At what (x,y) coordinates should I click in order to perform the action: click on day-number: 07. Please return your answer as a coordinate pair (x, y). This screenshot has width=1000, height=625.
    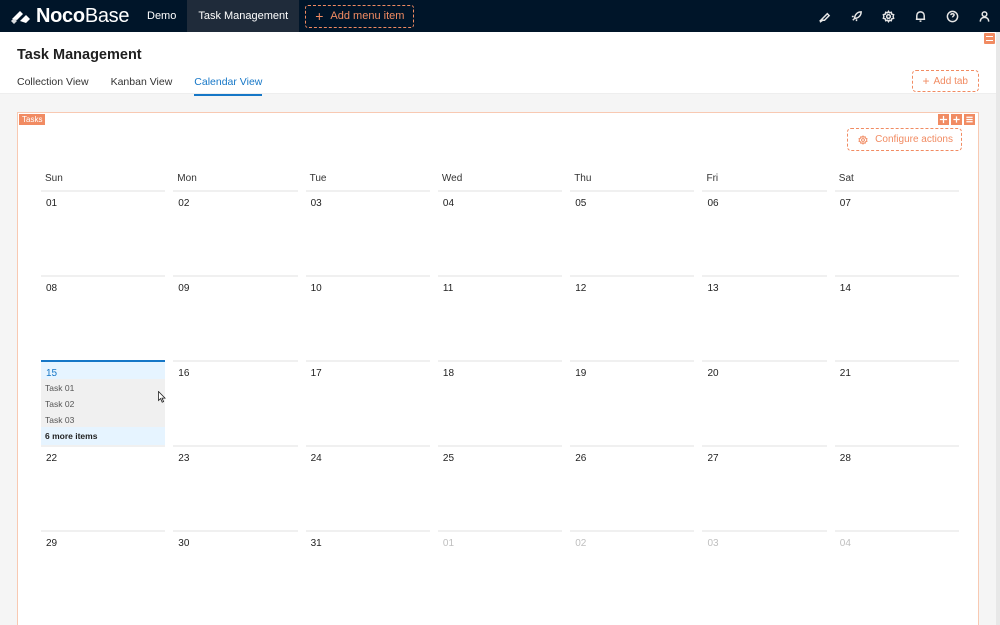
    Looking at the image, I should click on (845, 203).